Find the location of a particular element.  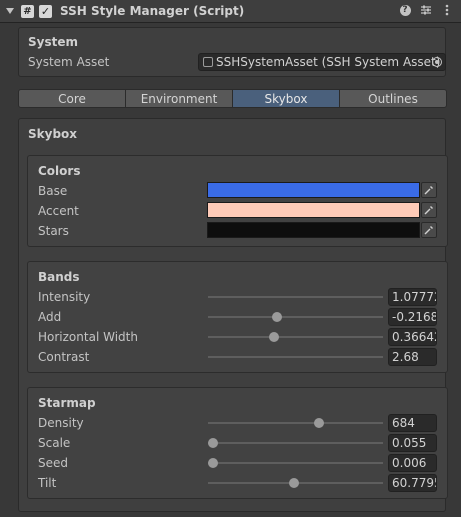

object-picker-icon is located at coordinates (437, 62).